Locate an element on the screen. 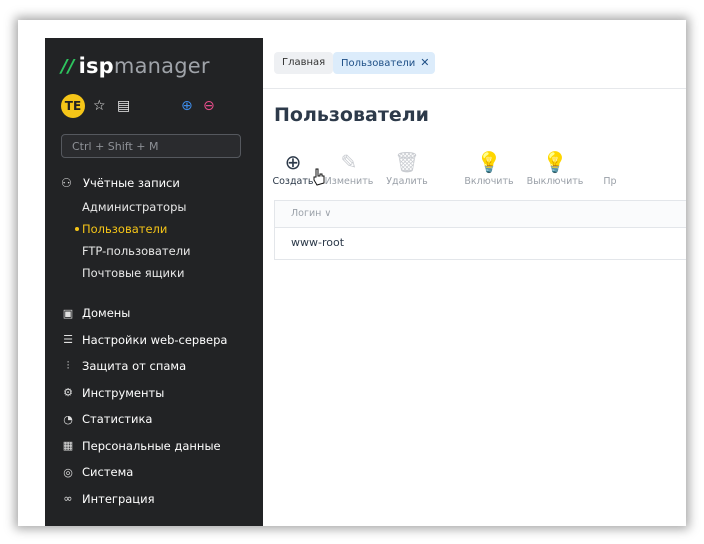 The image size is (704, 544). menu-label: Защита от спама is located at coordinates (134, 366).